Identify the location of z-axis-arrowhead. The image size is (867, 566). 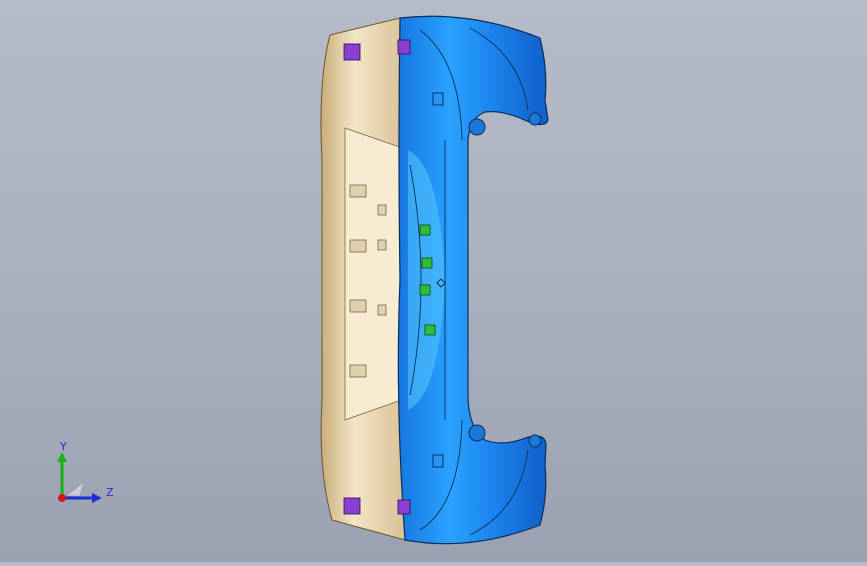
(97, 498).